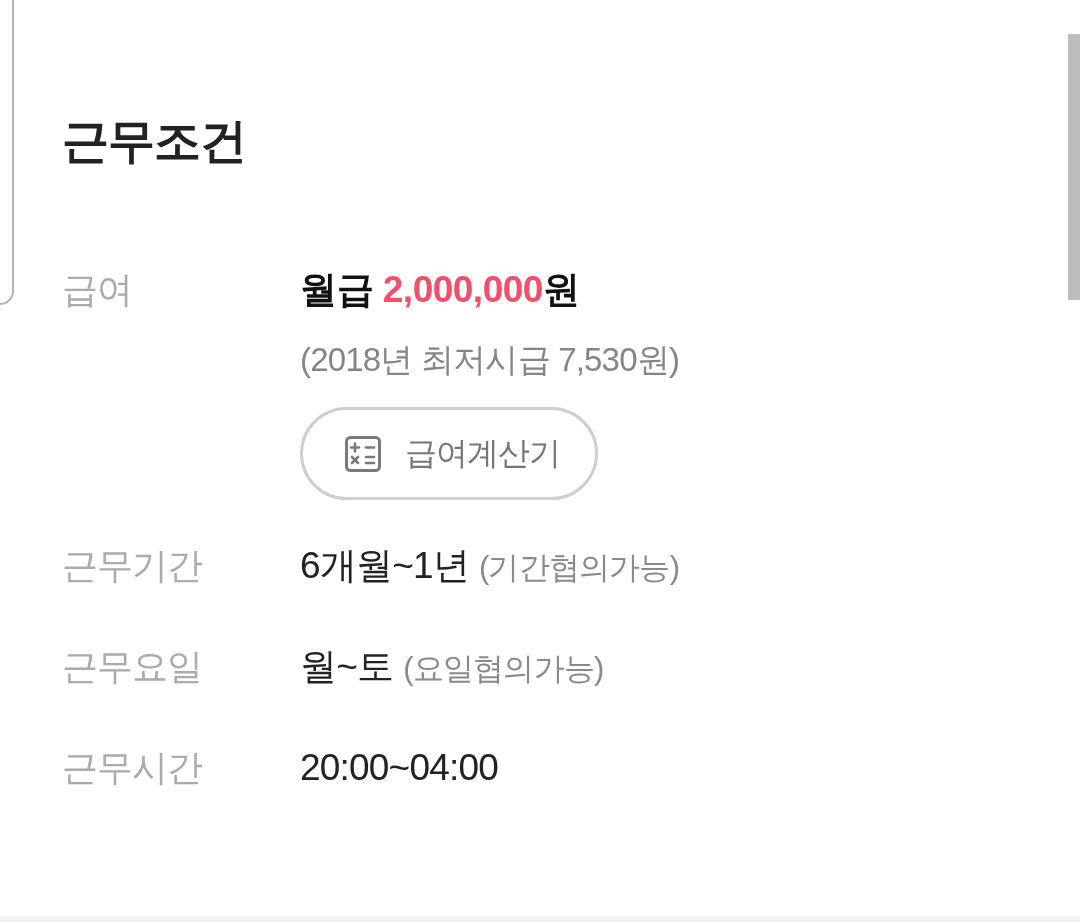  What do you see at coordinates (399, 768) in the screenshot?
I see `condition-value: 20:00~04:00` at bounding box center [399, 768].